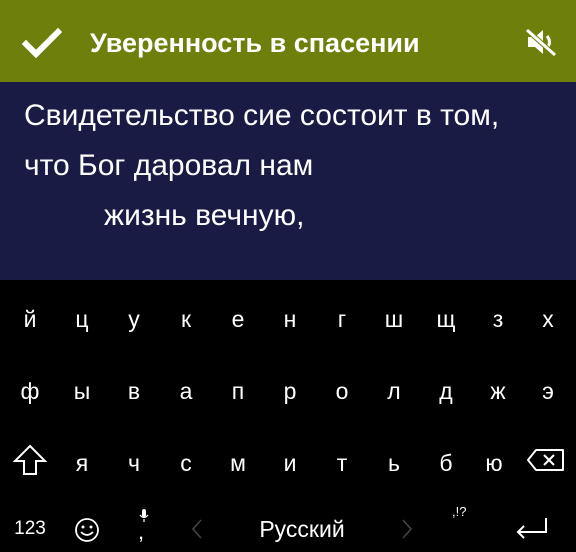 This screenshot has width=576, height=552. I want to click on key-к: к, so click(186, 319).